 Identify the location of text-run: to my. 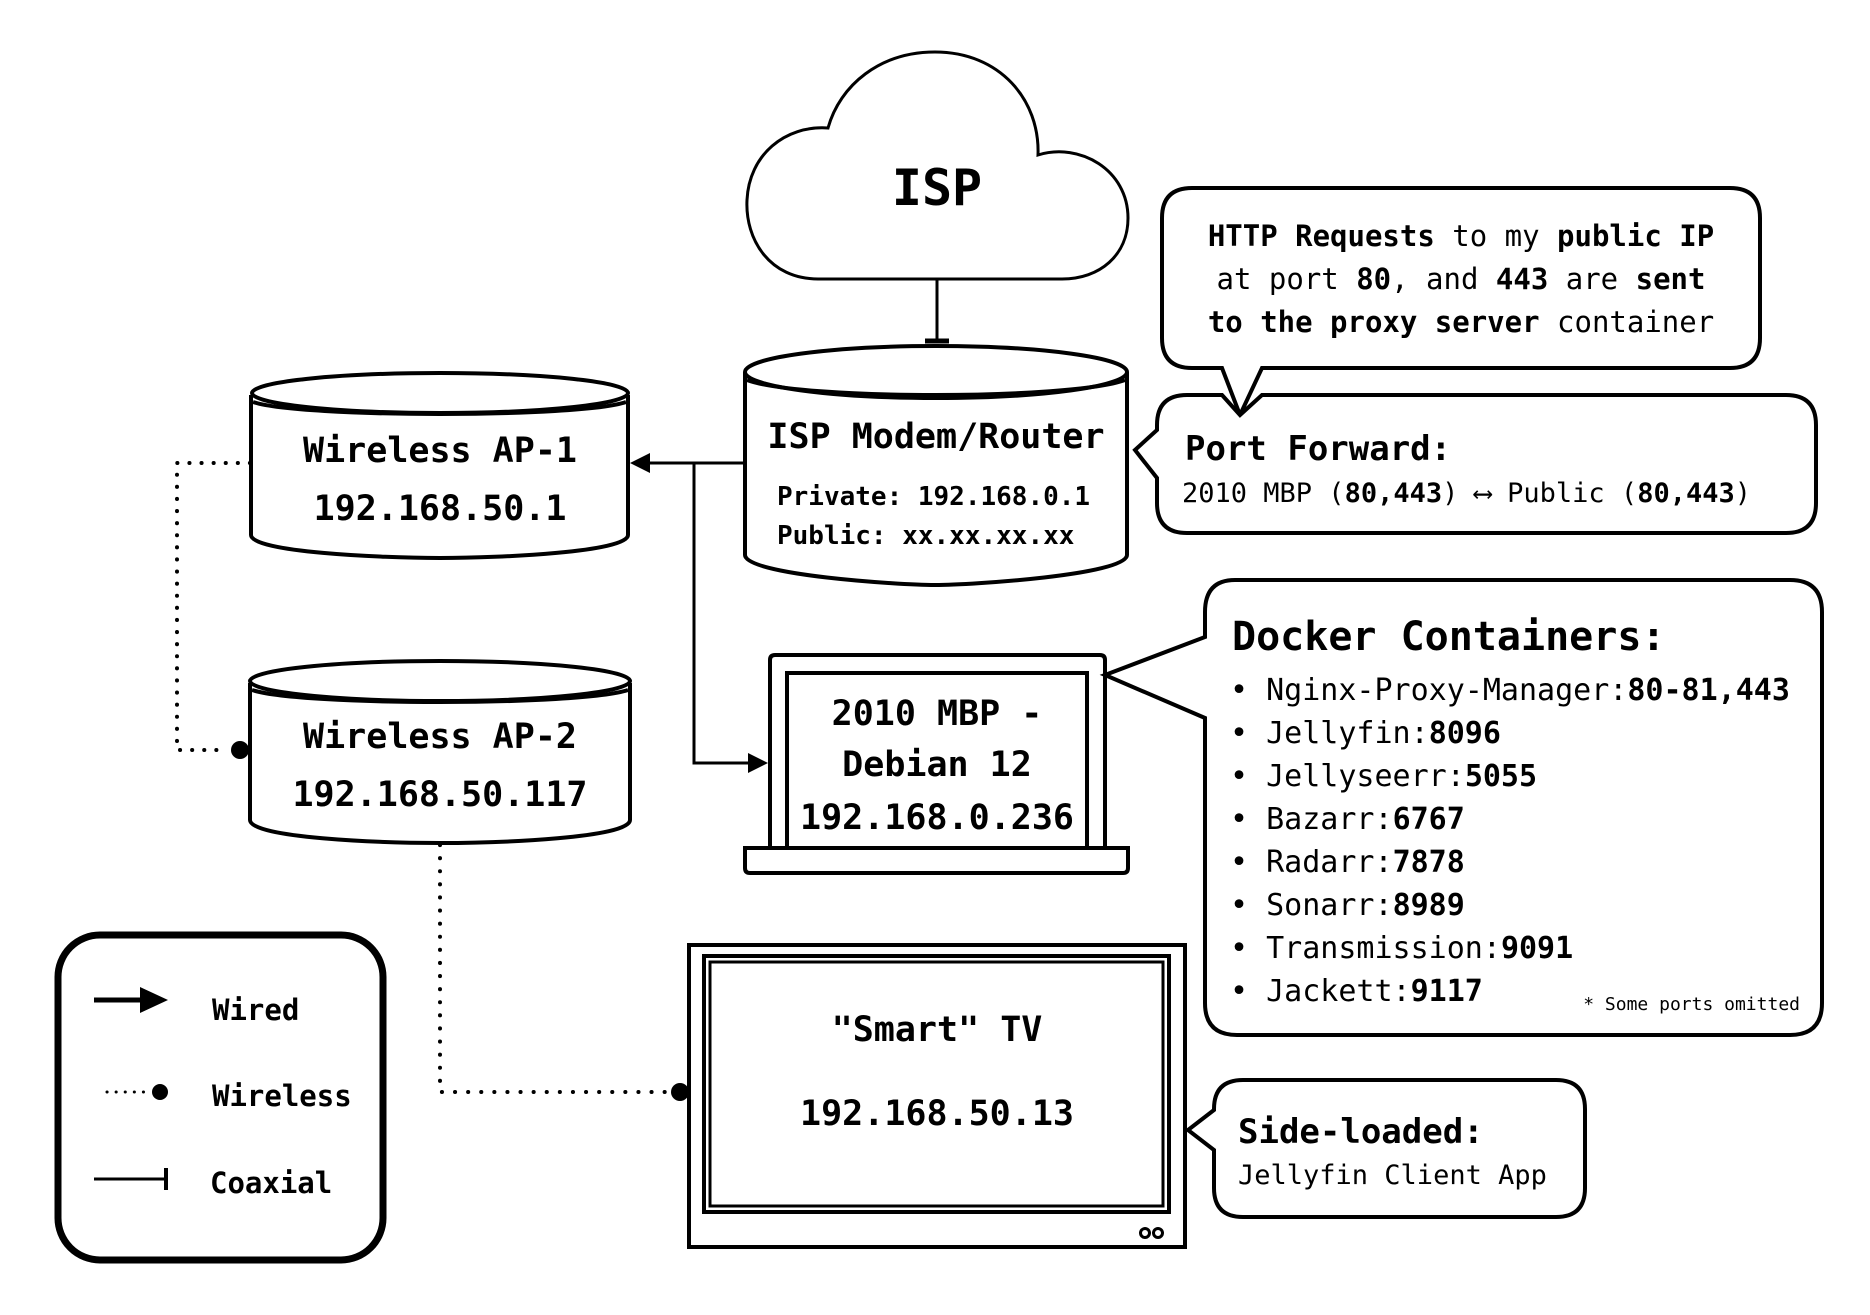
(1496, 236).